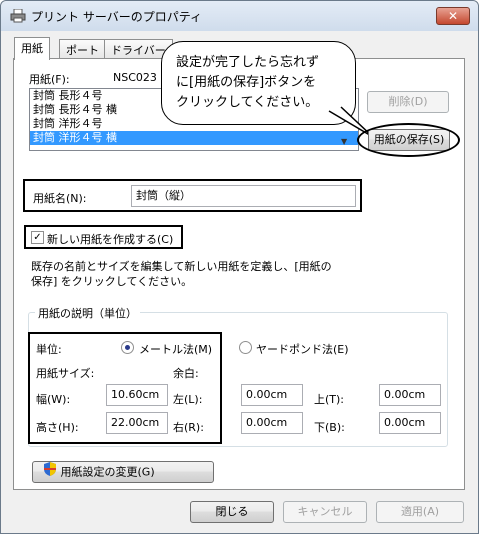  What do you see at coordinates (49, 349) in the screenshot?
I see `units-label: 単位:` at bounding box center [49, 349].